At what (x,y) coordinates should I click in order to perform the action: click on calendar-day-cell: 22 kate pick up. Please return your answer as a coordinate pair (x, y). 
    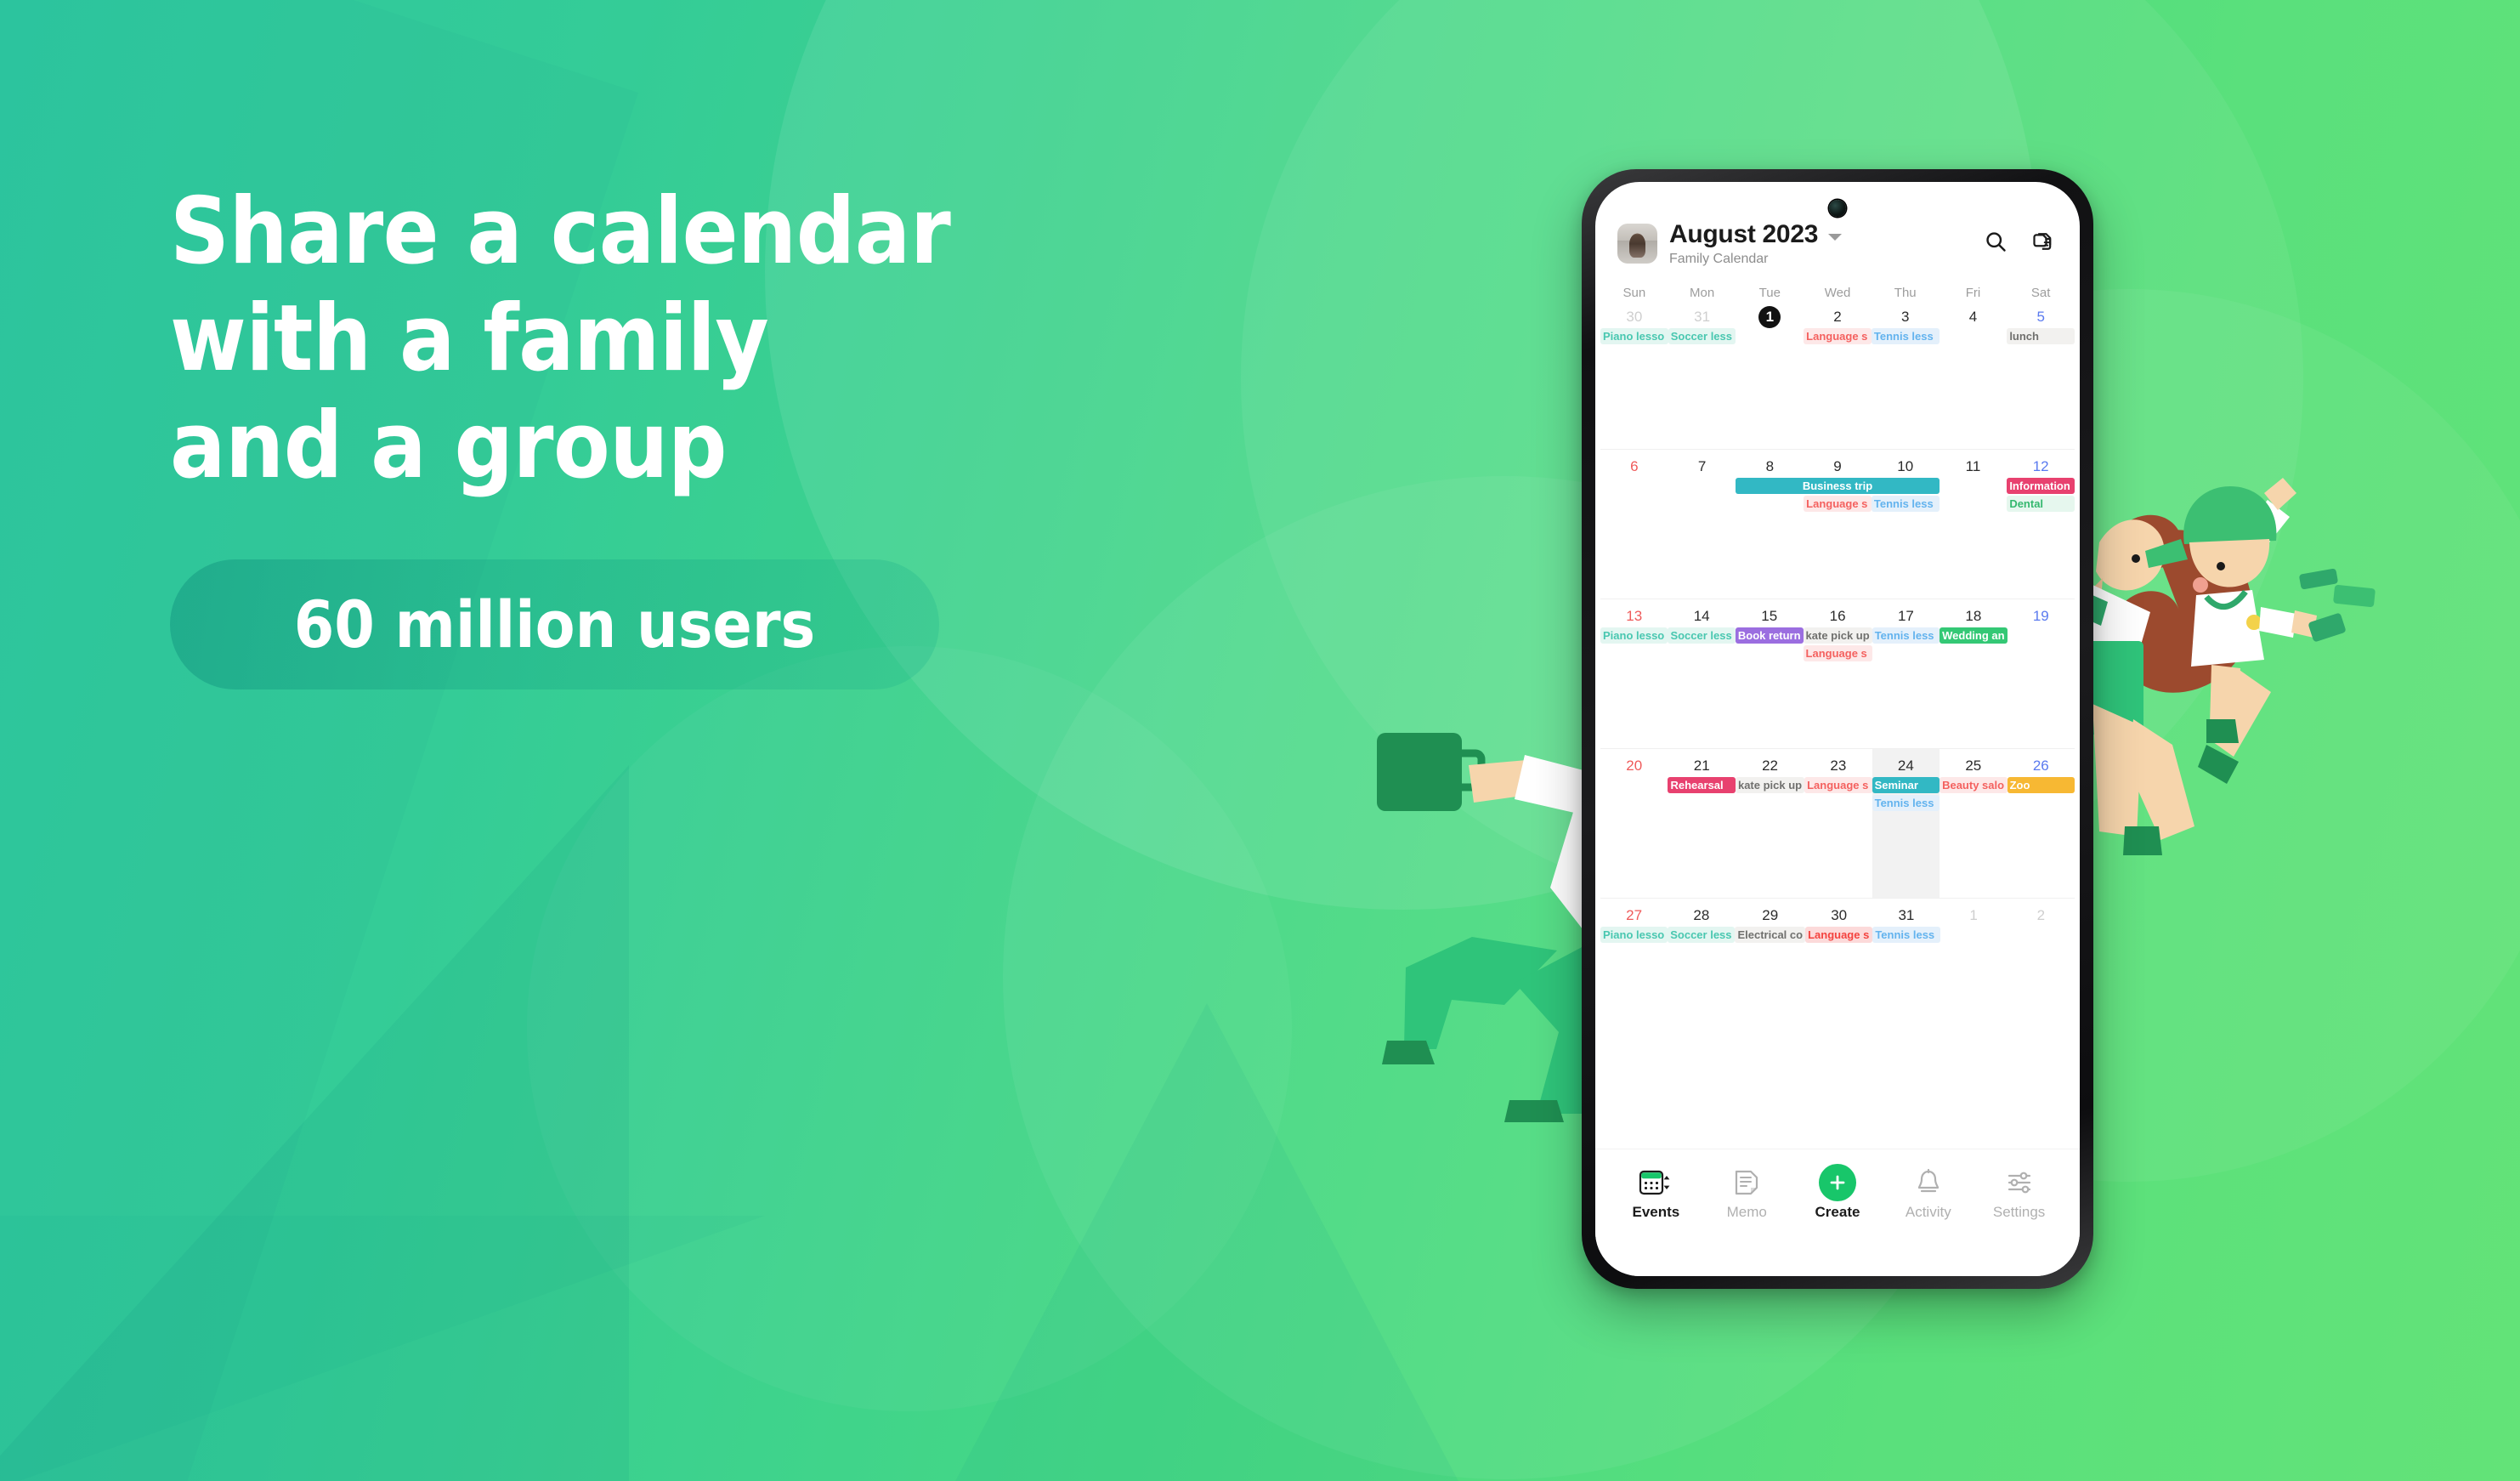
    Looking at the image, I should click on (1770, 823).